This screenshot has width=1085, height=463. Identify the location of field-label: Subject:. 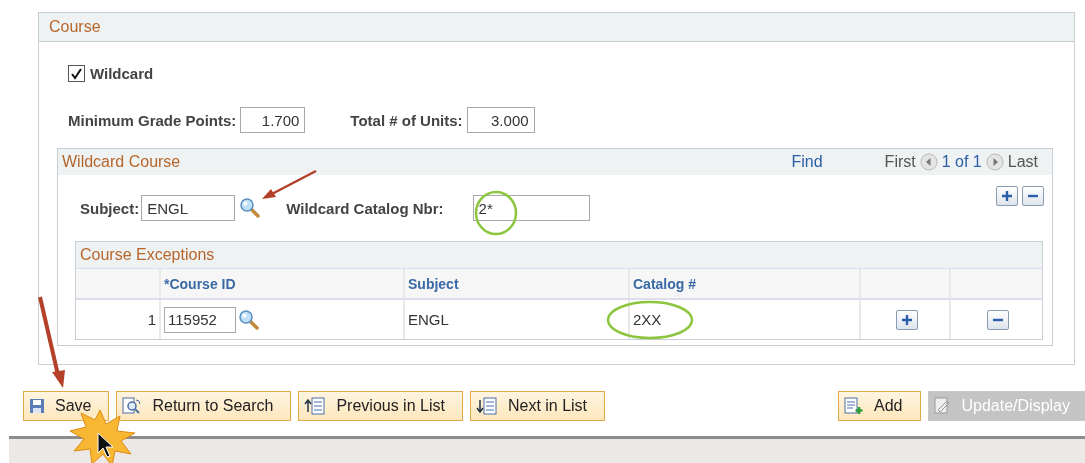
(110, 208).